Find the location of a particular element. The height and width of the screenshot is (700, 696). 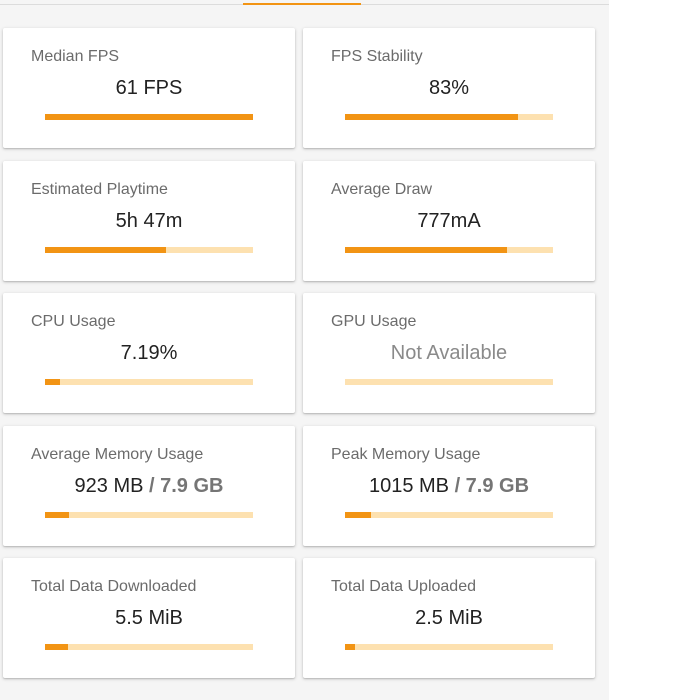

stat-card-value: 923 MB / 7.9 GB is located at coordinates (149, 486).